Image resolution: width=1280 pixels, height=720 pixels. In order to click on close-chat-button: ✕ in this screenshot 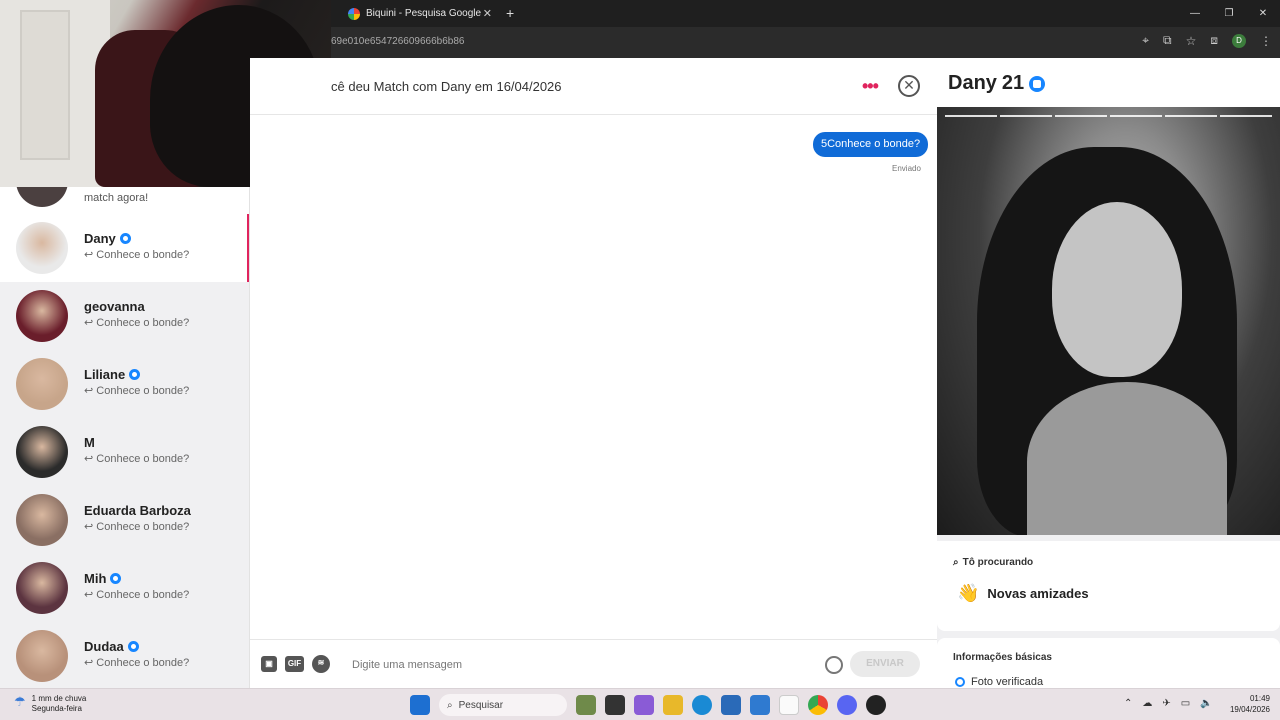, I will do `click(909, 86)`.